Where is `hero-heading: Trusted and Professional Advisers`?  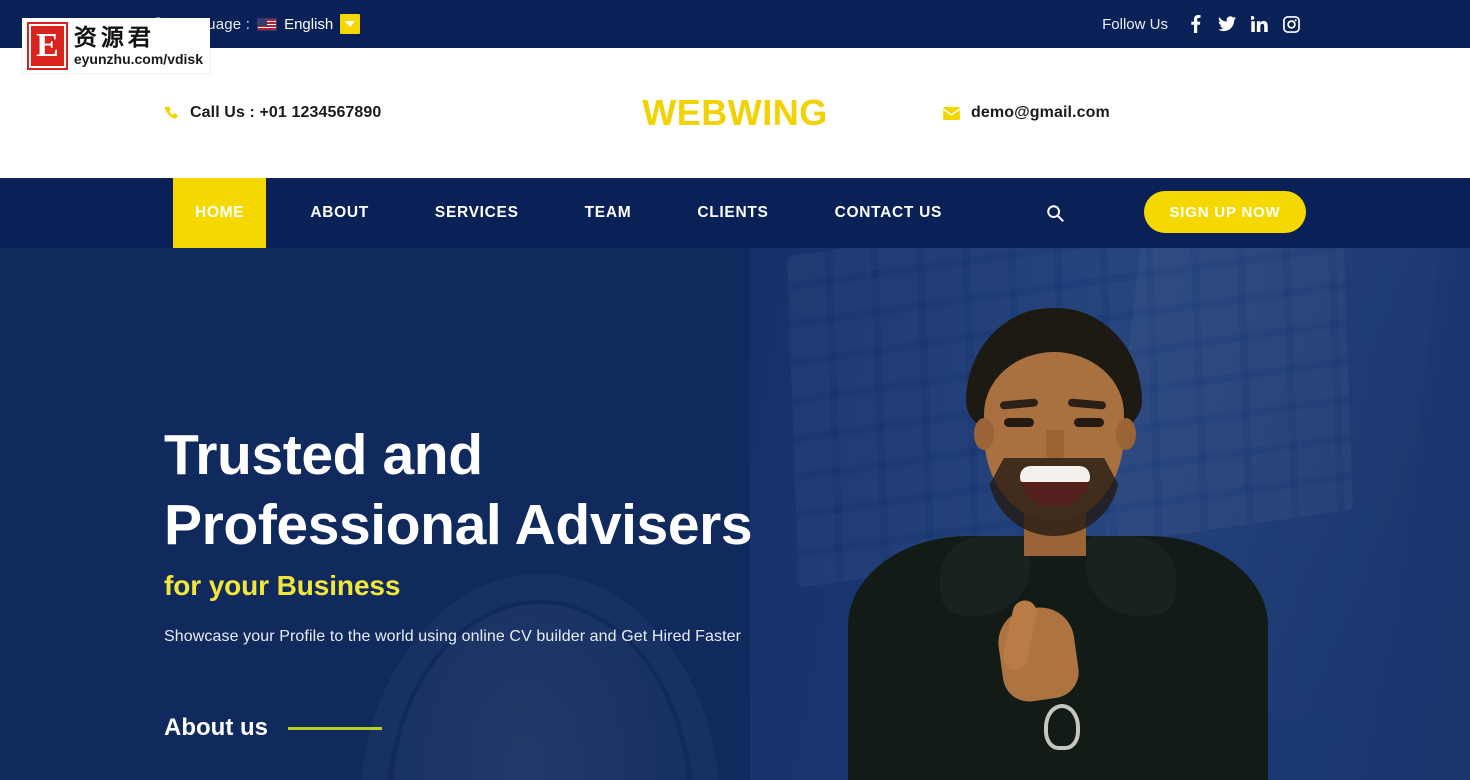
hero-heading: Trusted and Professional Advisers is located at coordinates (514, 490).